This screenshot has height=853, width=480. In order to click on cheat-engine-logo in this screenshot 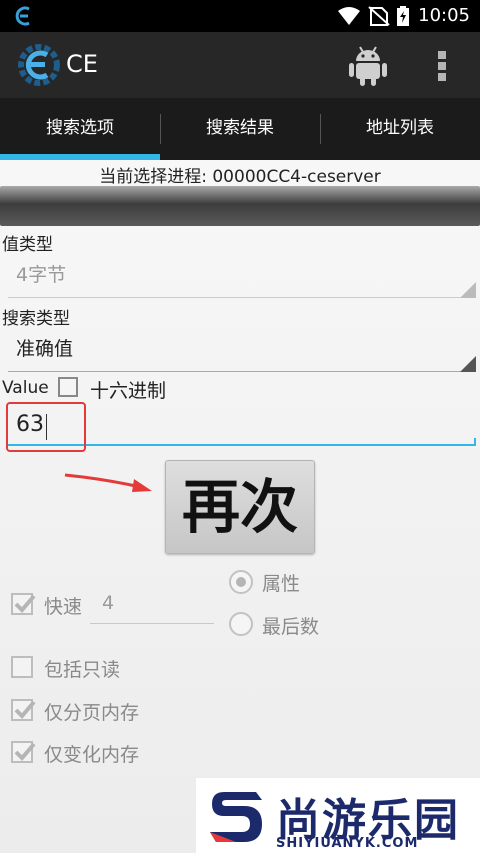, I will do `click(39, 65)`.